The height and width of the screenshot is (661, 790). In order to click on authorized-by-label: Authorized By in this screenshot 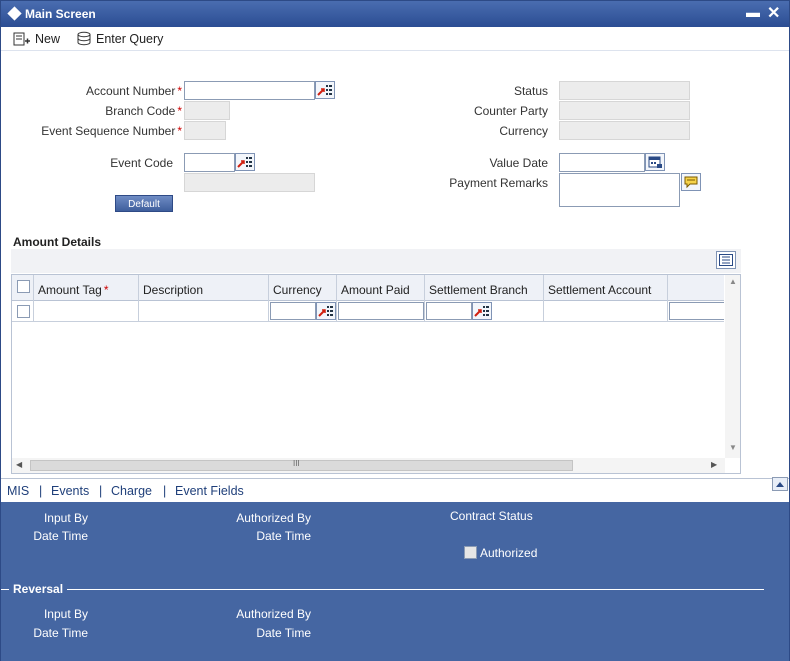, I will do `click(273, 518)`.